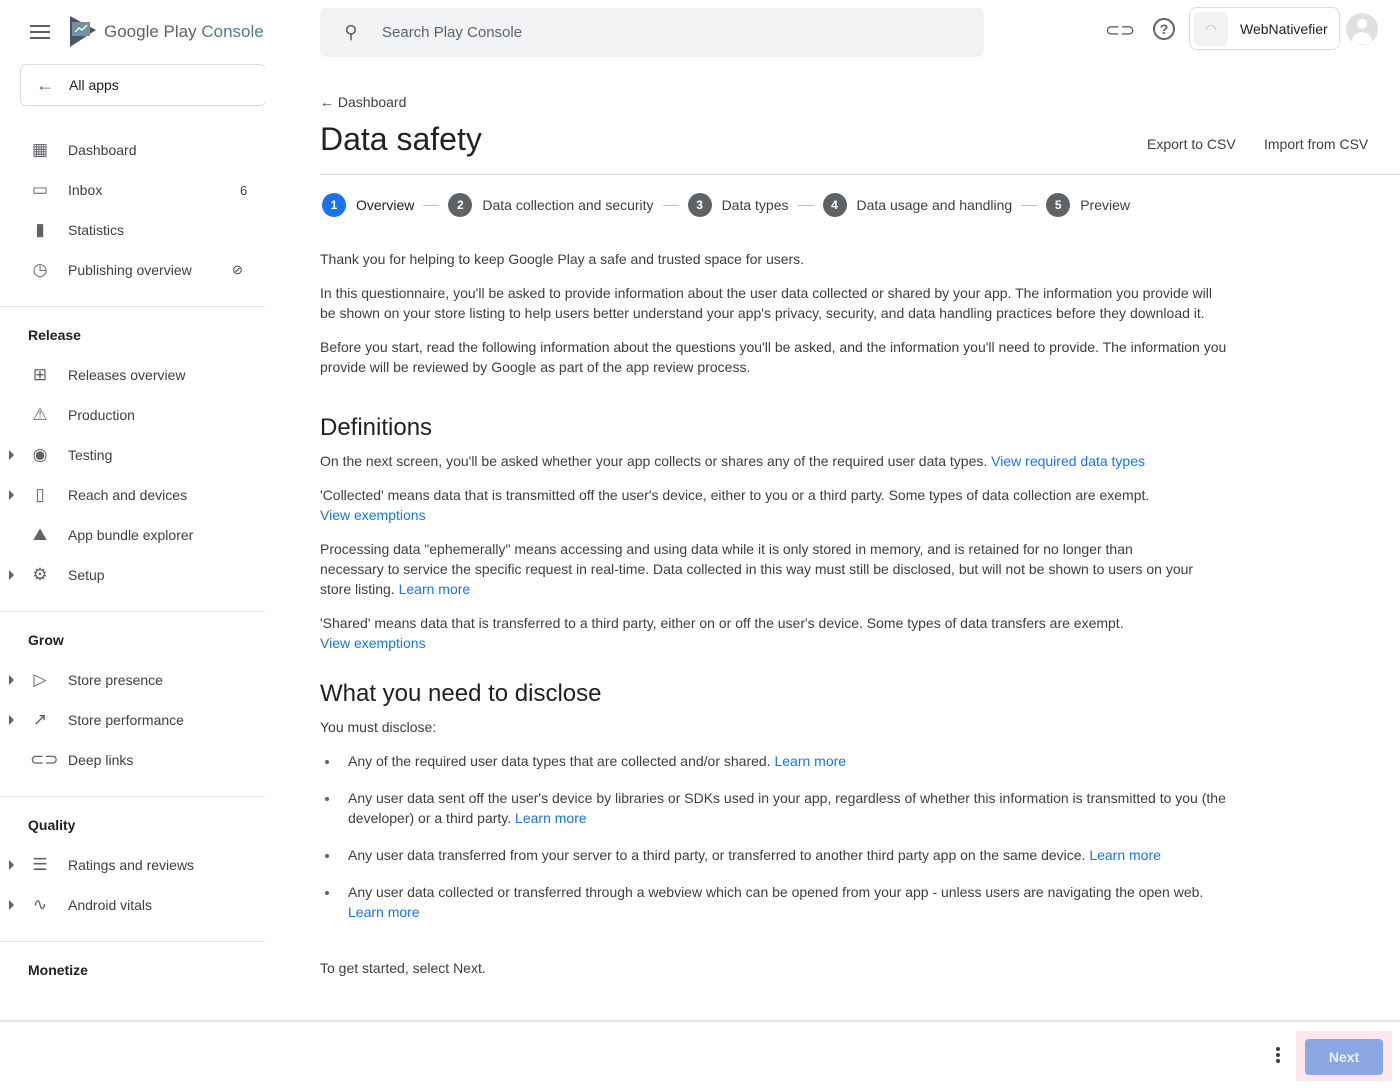 The height and width of the screenshot is (1088, 1400). Describe the element at coordinates (132, 575) in the screenshot. I see `sidebar-item-setup: ⚙ Setup` at that location.